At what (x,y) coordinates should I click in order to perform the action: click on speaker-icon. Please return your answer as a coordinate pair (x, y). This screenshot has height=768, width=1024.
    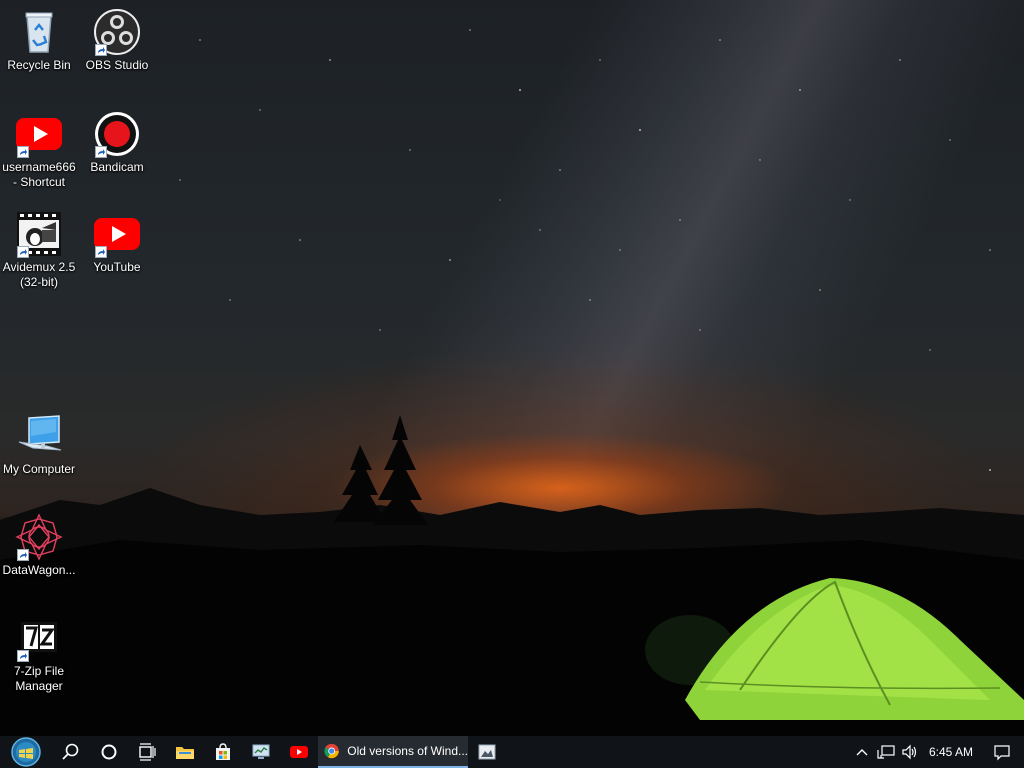
    Looking at the image, I should click on (909, 752).